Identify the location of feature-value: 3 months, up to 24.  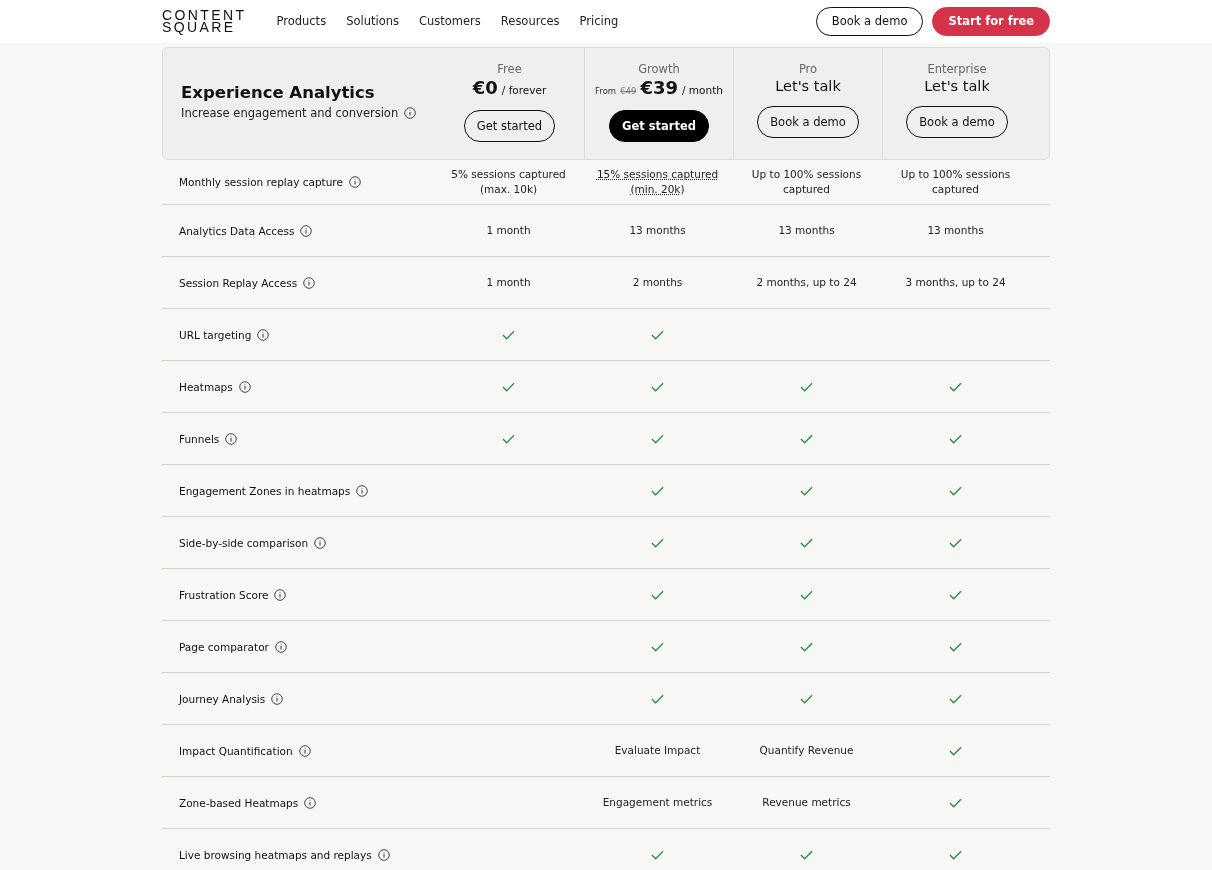
(955, 282).